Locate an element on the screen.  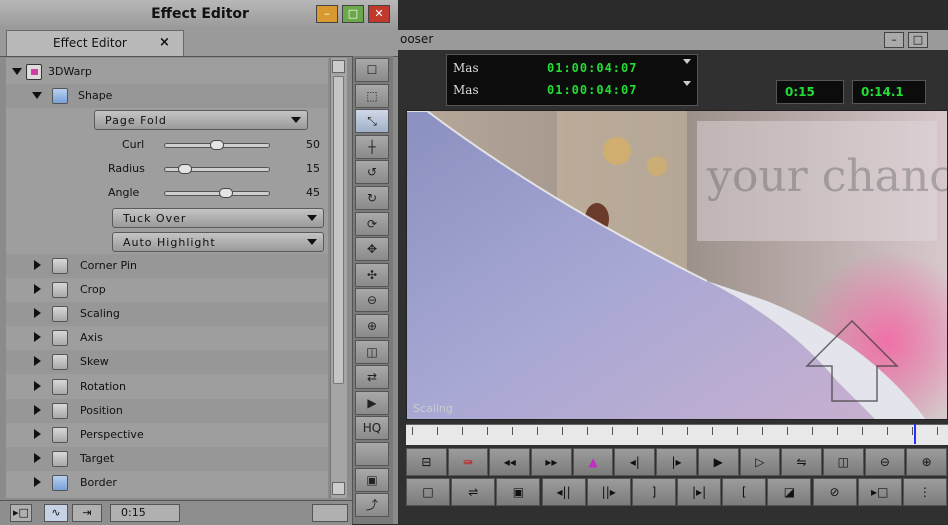
tool-button: ⤴ is located at coordinates (372, 505).